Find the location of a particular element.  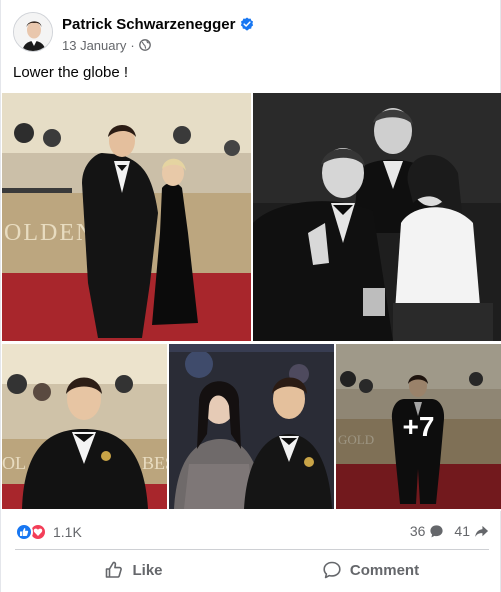

author-avatar is located at coordinates (33, 32).